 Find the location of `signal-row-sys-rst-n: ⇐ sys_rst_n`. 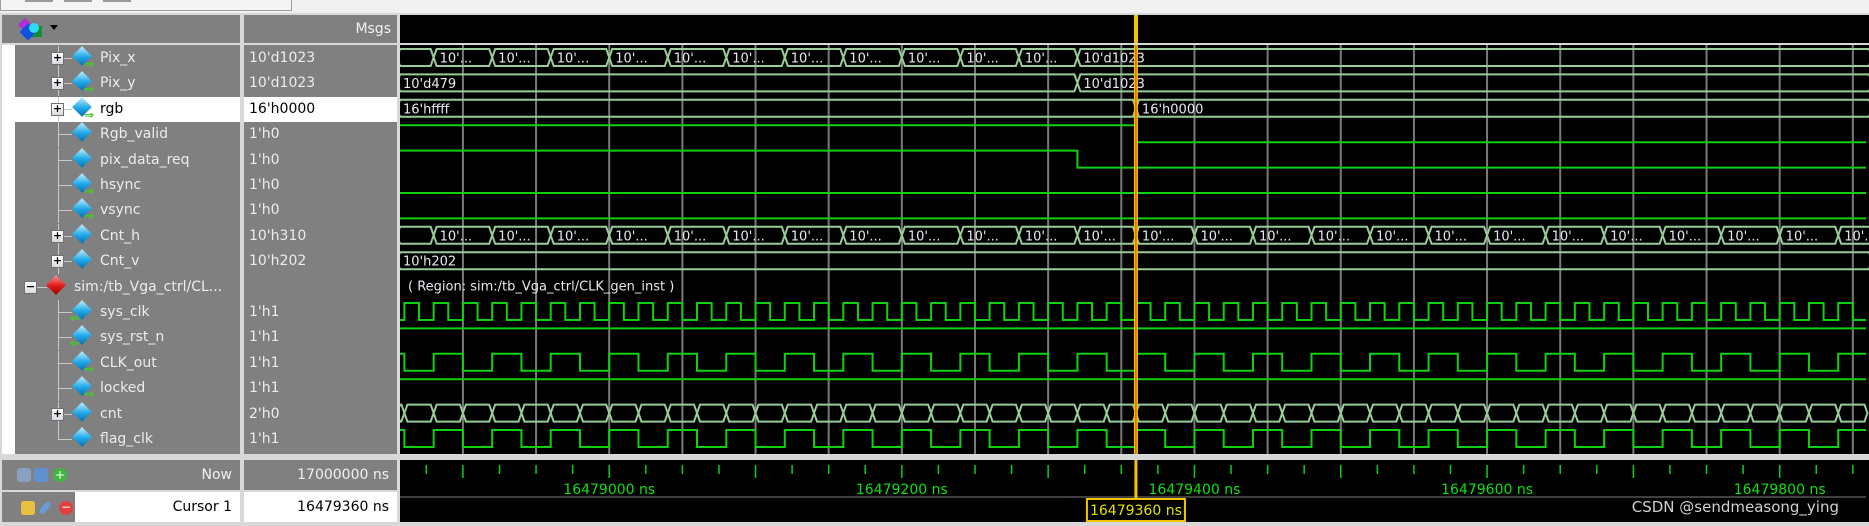

signal-row-sys-rst-n: ⇐ sys_rst_n is located at coordinates (127, 338).